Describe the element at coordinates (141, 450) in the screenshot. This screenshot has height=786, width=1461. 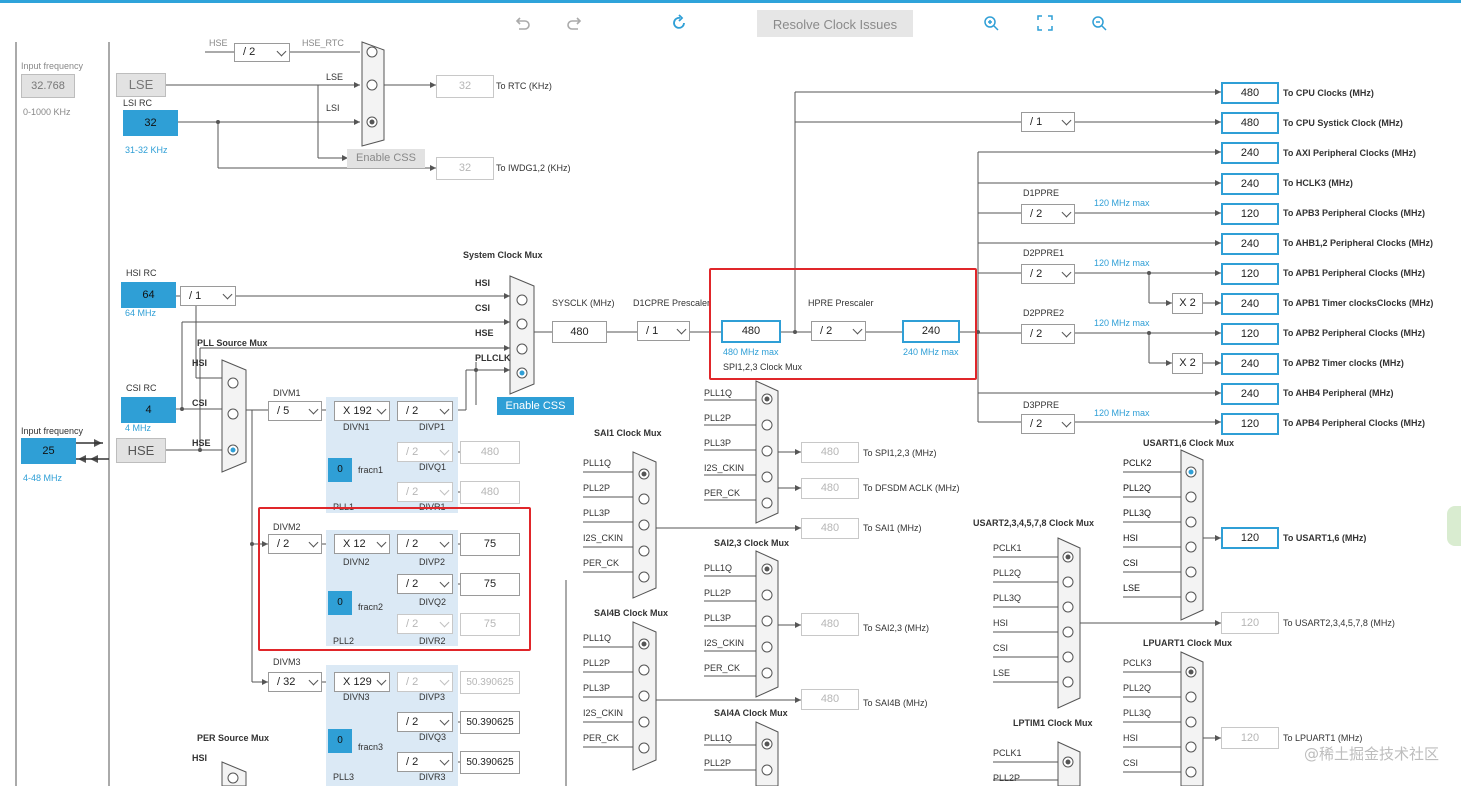
I see `hse-oscillator: HSE` at that location.